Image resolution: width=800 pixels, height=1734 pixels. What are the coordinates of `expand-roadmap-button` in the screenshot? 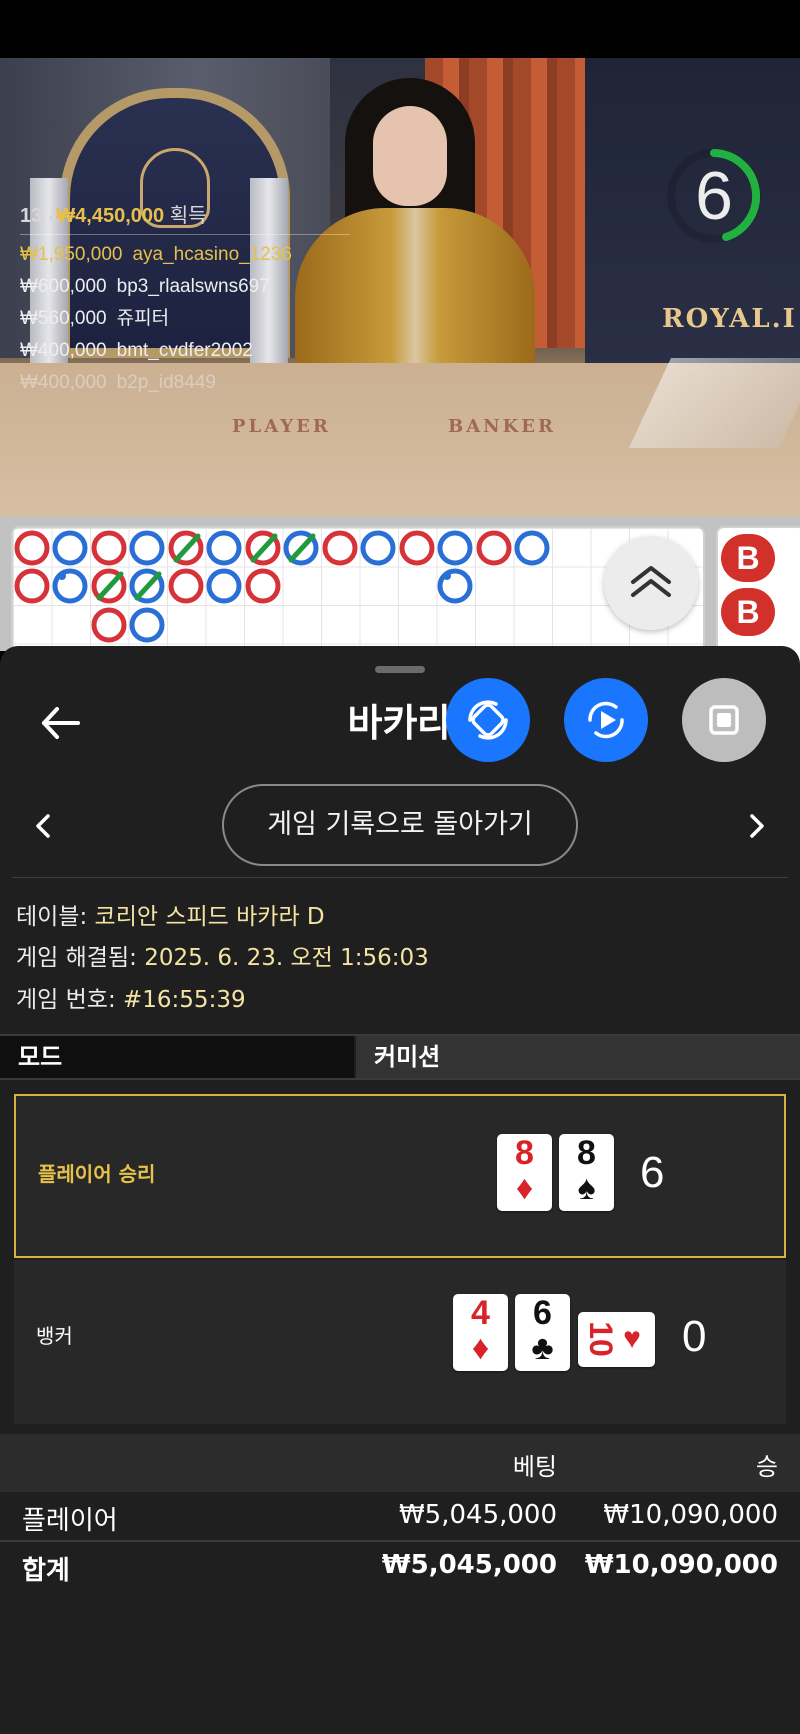 It's located at (651, 583).